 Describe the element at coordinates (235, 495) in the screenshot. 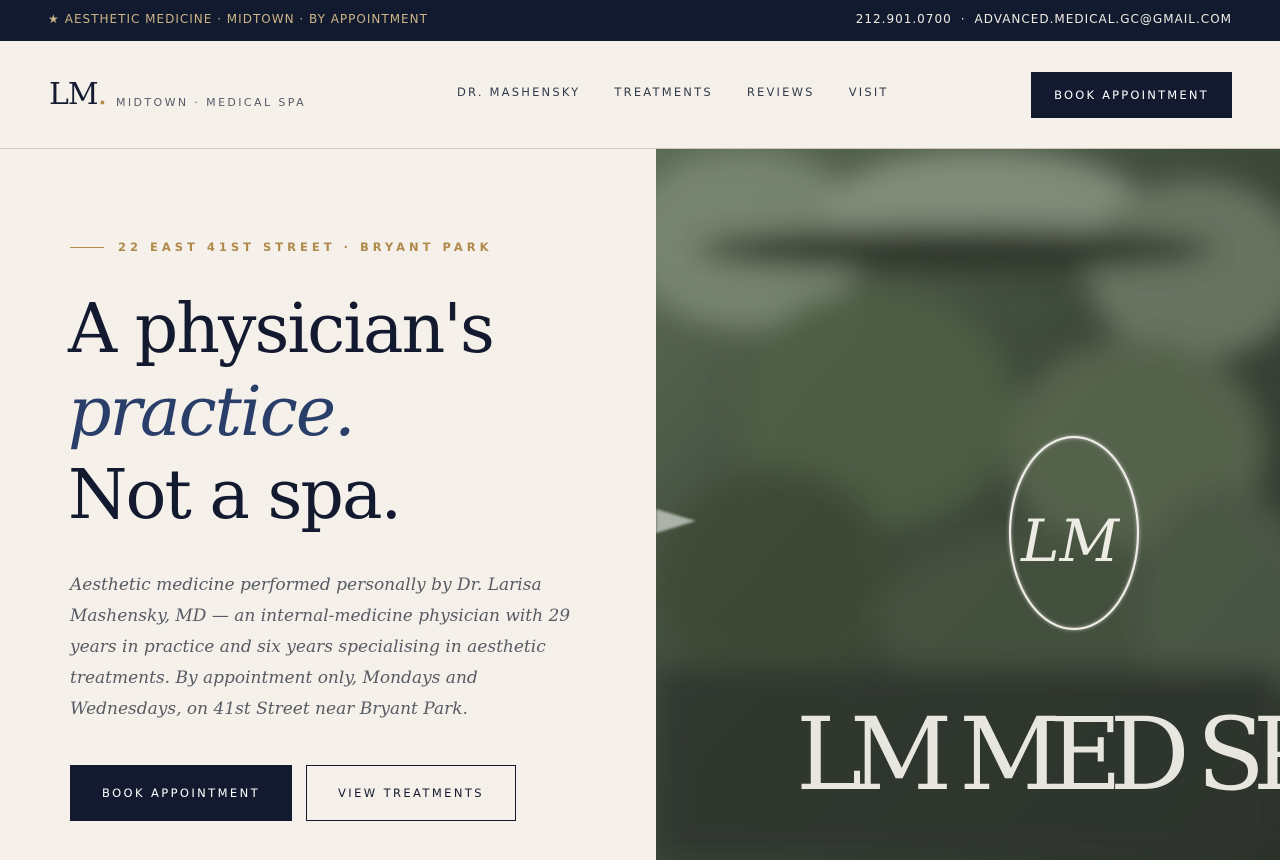

I see `headline-line-3: Not a spa.` at that location.